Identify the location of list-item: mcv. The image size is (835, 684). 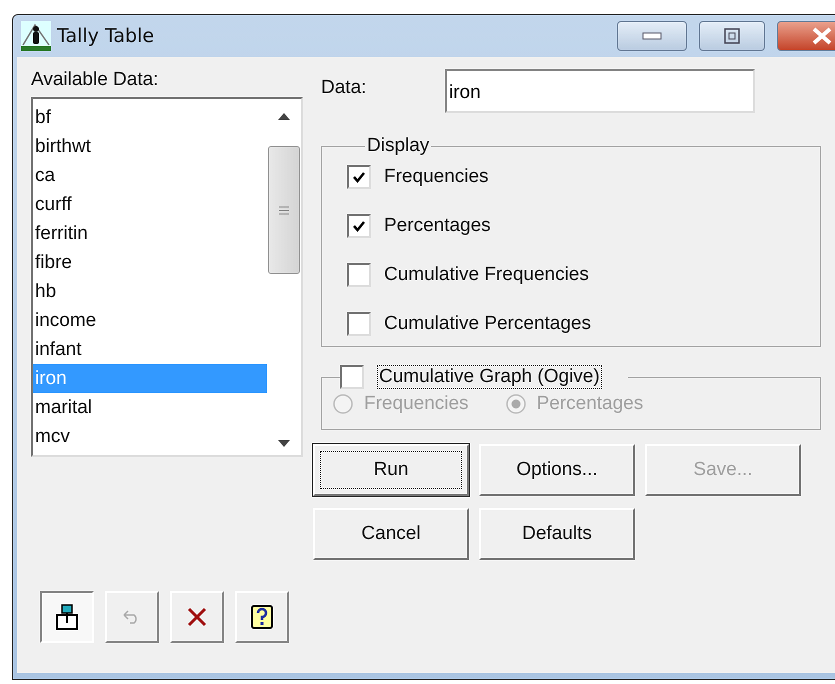
(150, 436).